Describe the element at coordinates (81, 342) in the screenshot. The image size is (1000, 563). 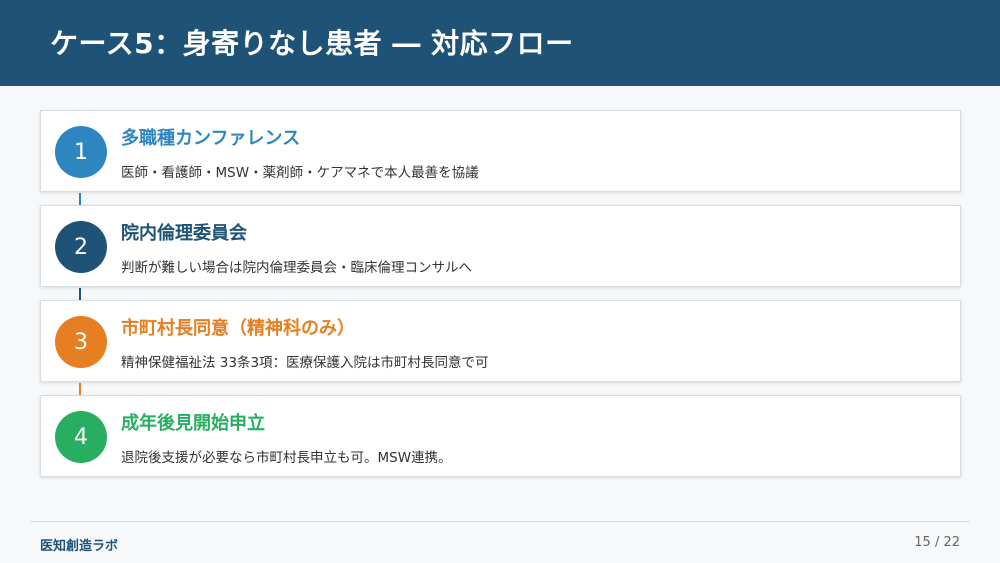
I see `step-number-badge: 3` at that location.